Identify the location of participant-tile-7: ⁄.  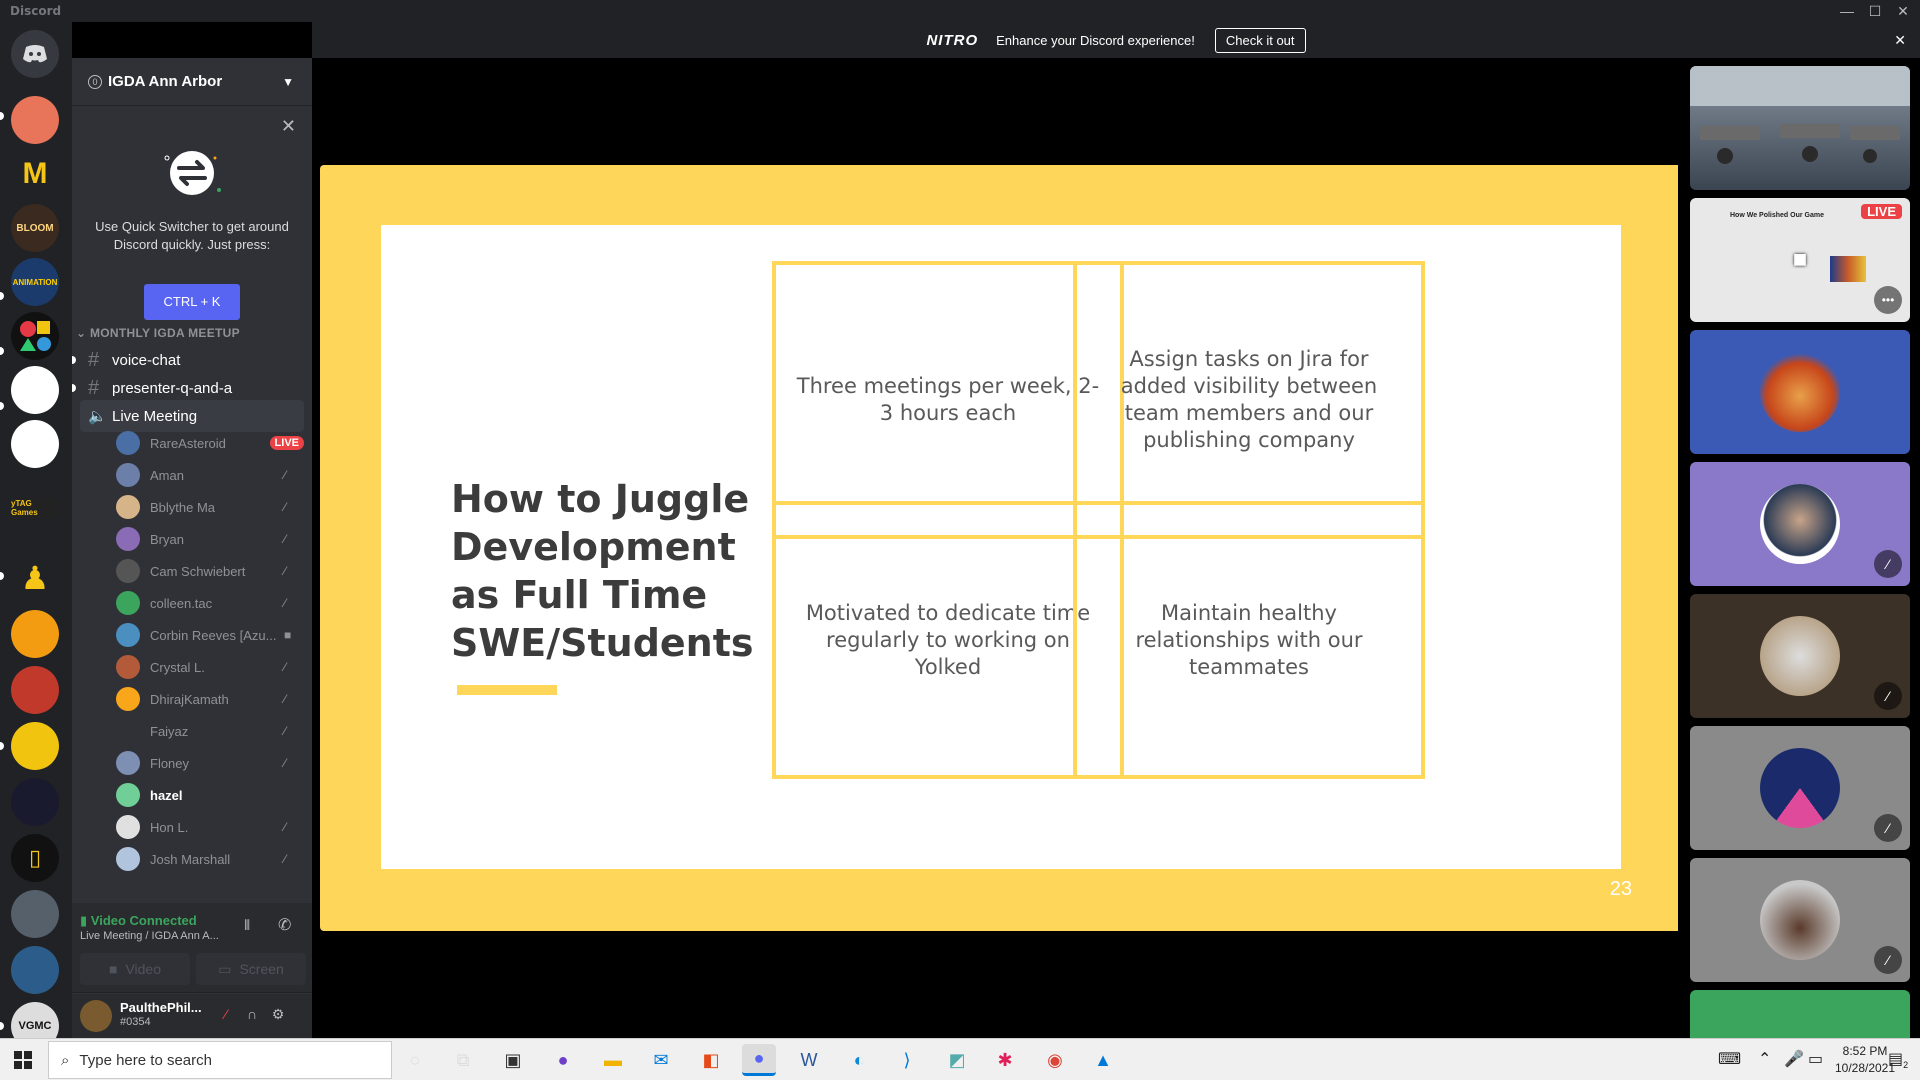
(1800, 920).